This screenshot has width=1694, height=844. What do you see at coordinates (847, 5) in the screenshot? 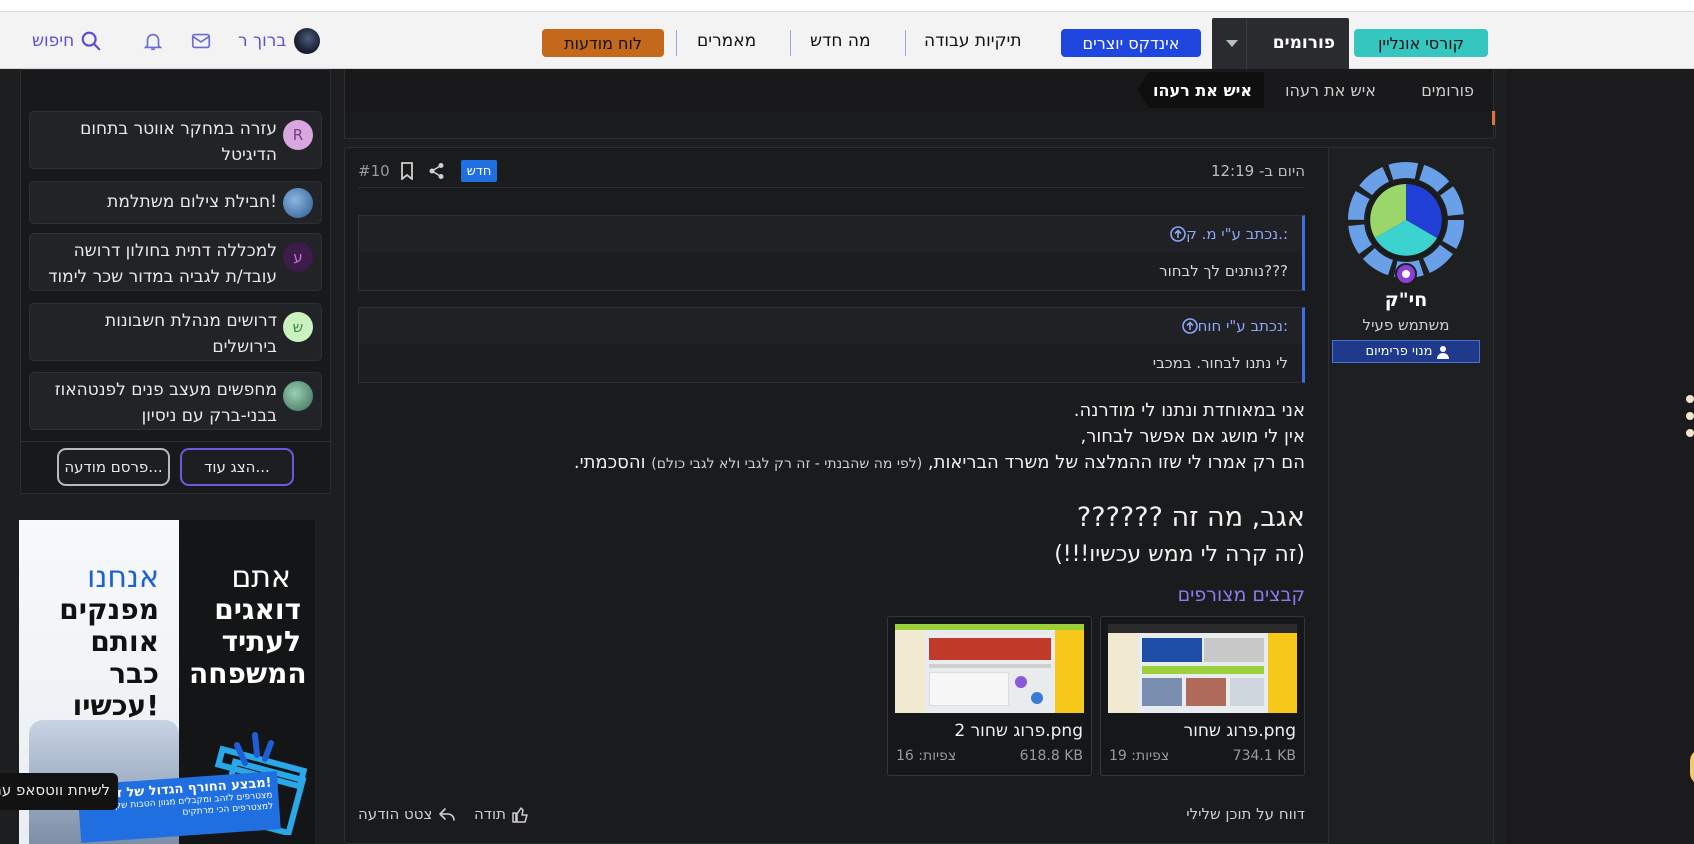
I see `top-strip` at bounding box center [847, 5].